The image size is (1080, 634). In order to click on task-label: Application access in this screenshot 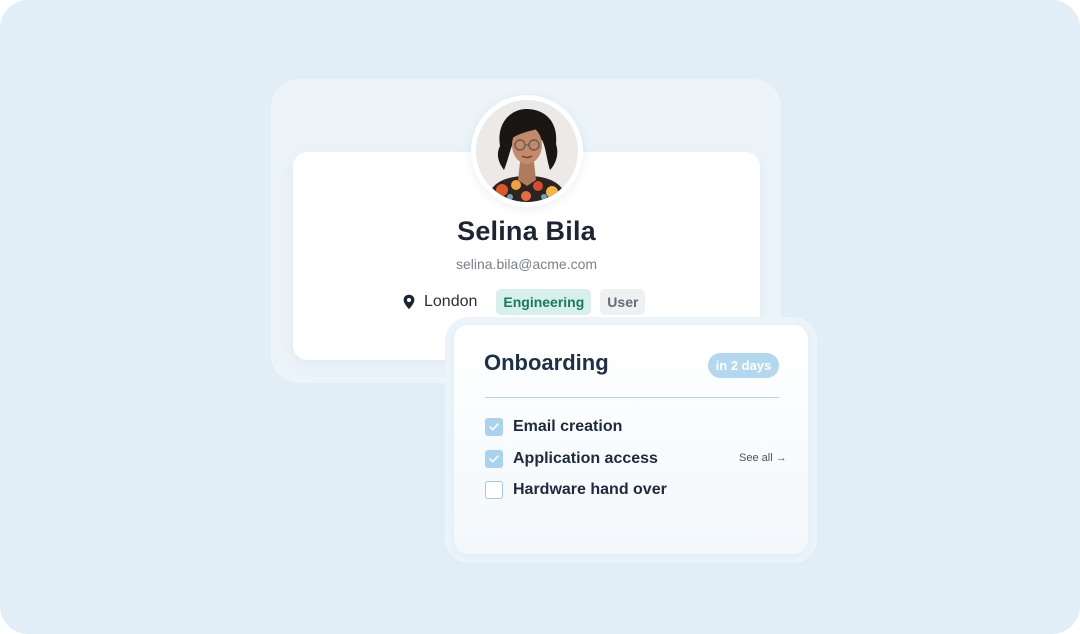, I will do `click(585, 458)`.